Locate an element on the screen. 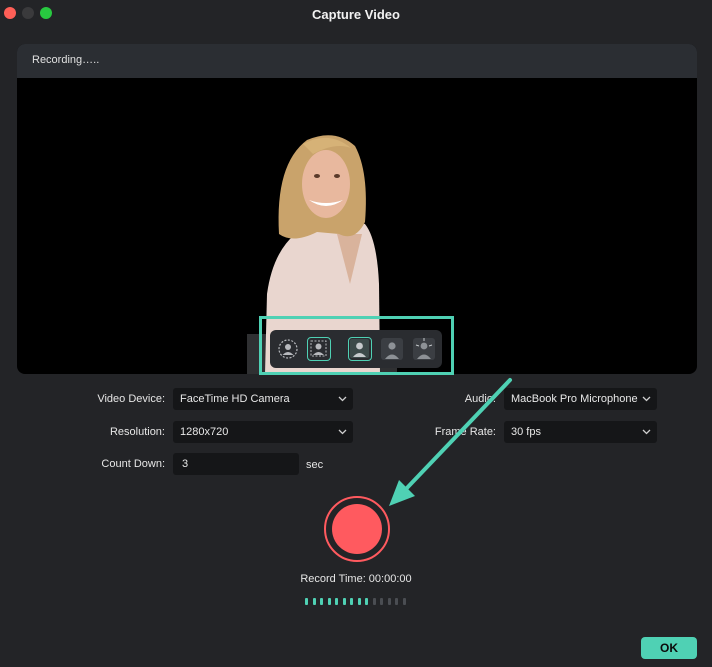 The image size is (712, 667). frame-rate-select: 30 fps is located at coordinates (580, 432).